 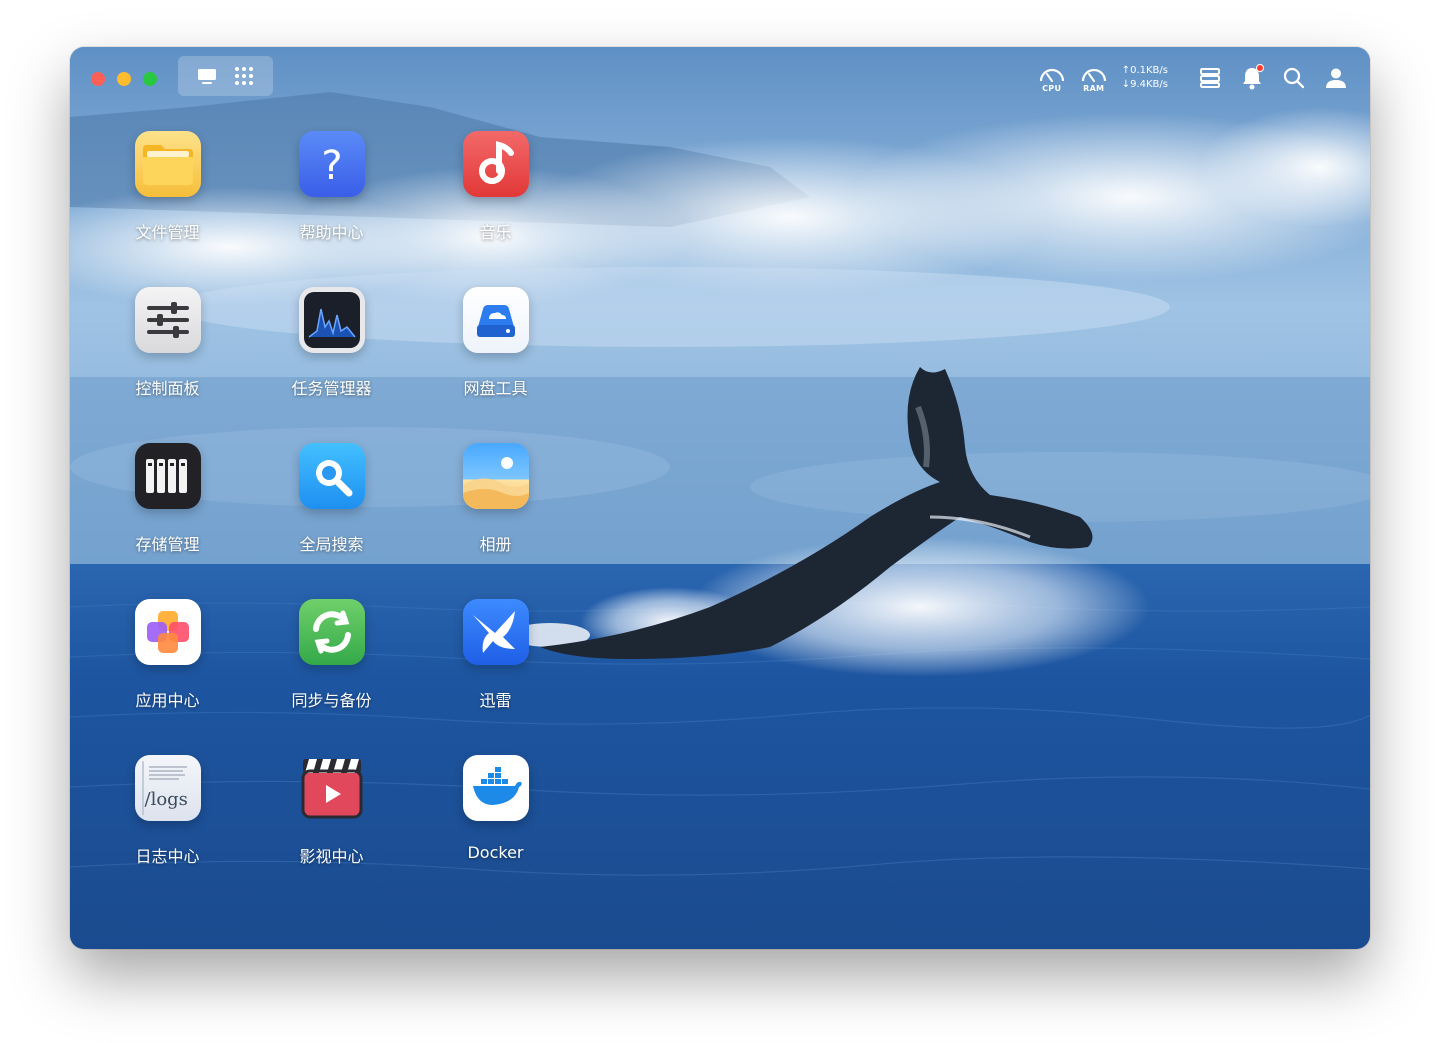 What do you see at coordinates (1052, 78) in the screenshot?
I see `cpu-gauge: CPU` at bounding box center [1052, 78].